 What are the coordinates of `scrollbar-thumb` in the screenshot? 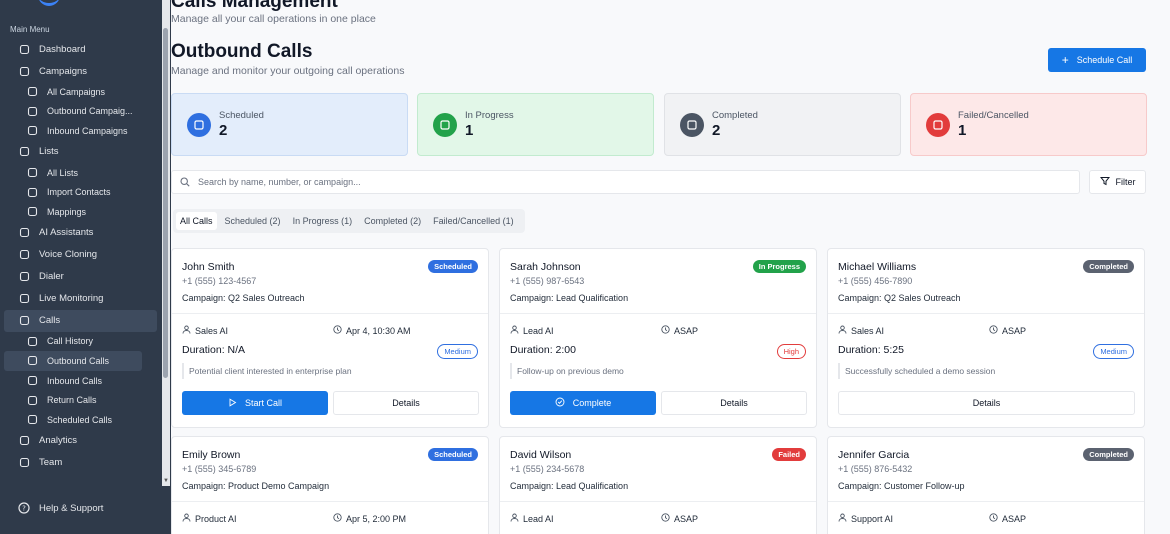 It's located at (165, 203).